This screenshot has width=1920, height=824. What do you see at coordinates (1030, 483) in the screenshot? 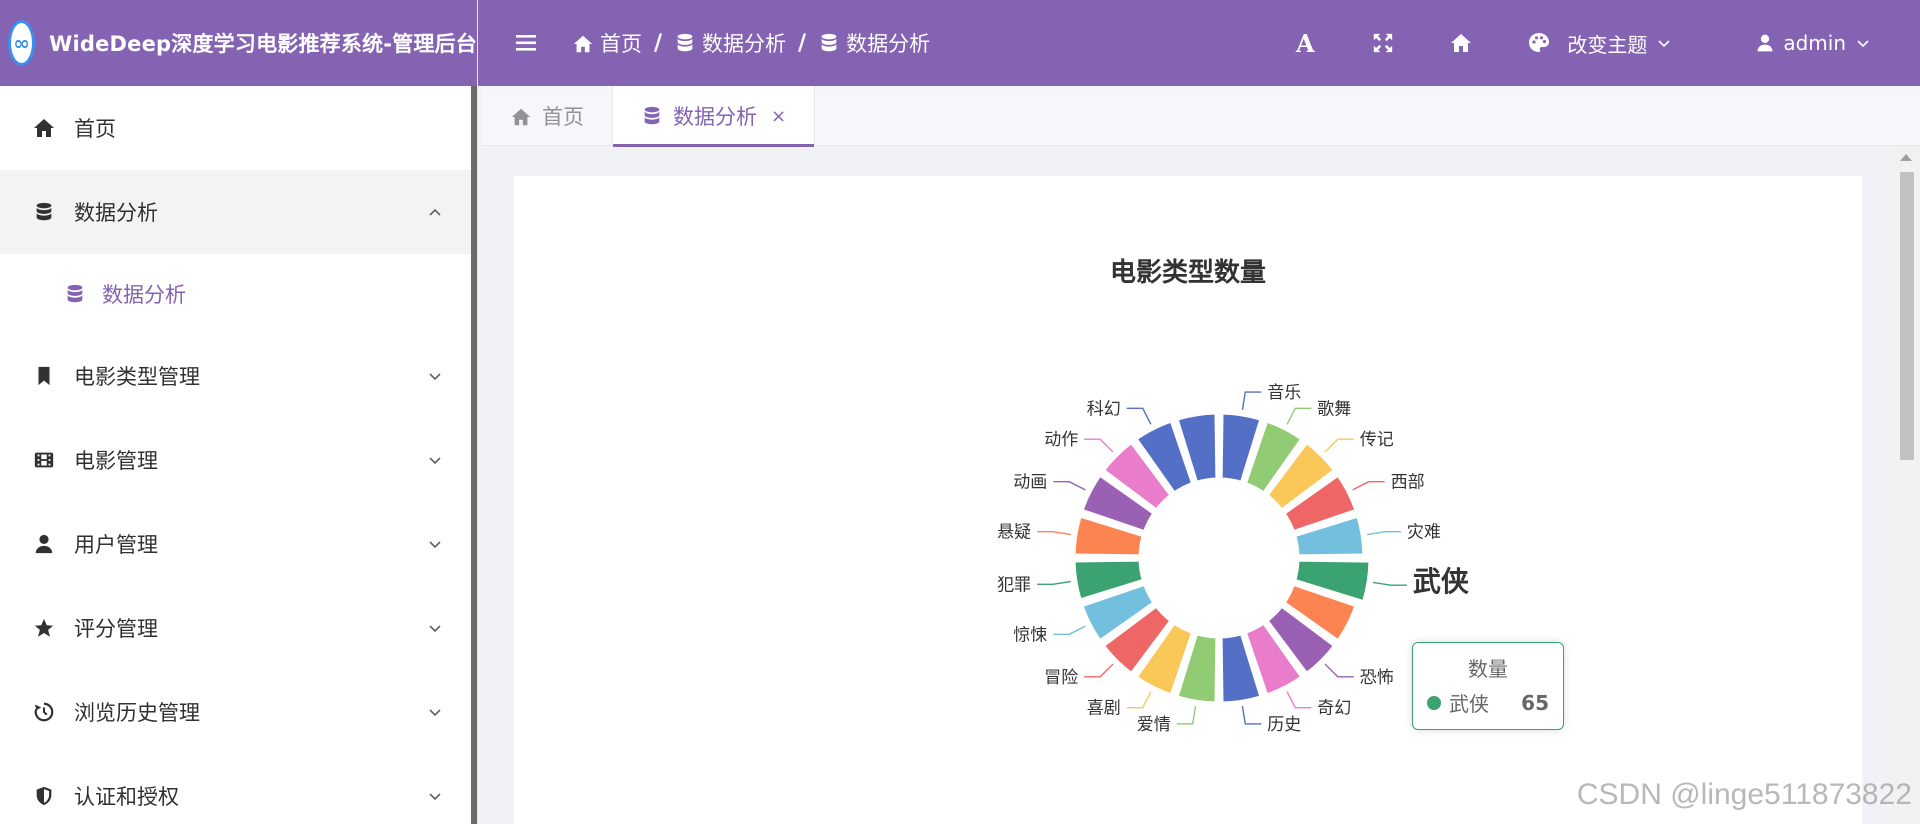
I see `slice-label: 动画` at bounding box center [1030, 483].